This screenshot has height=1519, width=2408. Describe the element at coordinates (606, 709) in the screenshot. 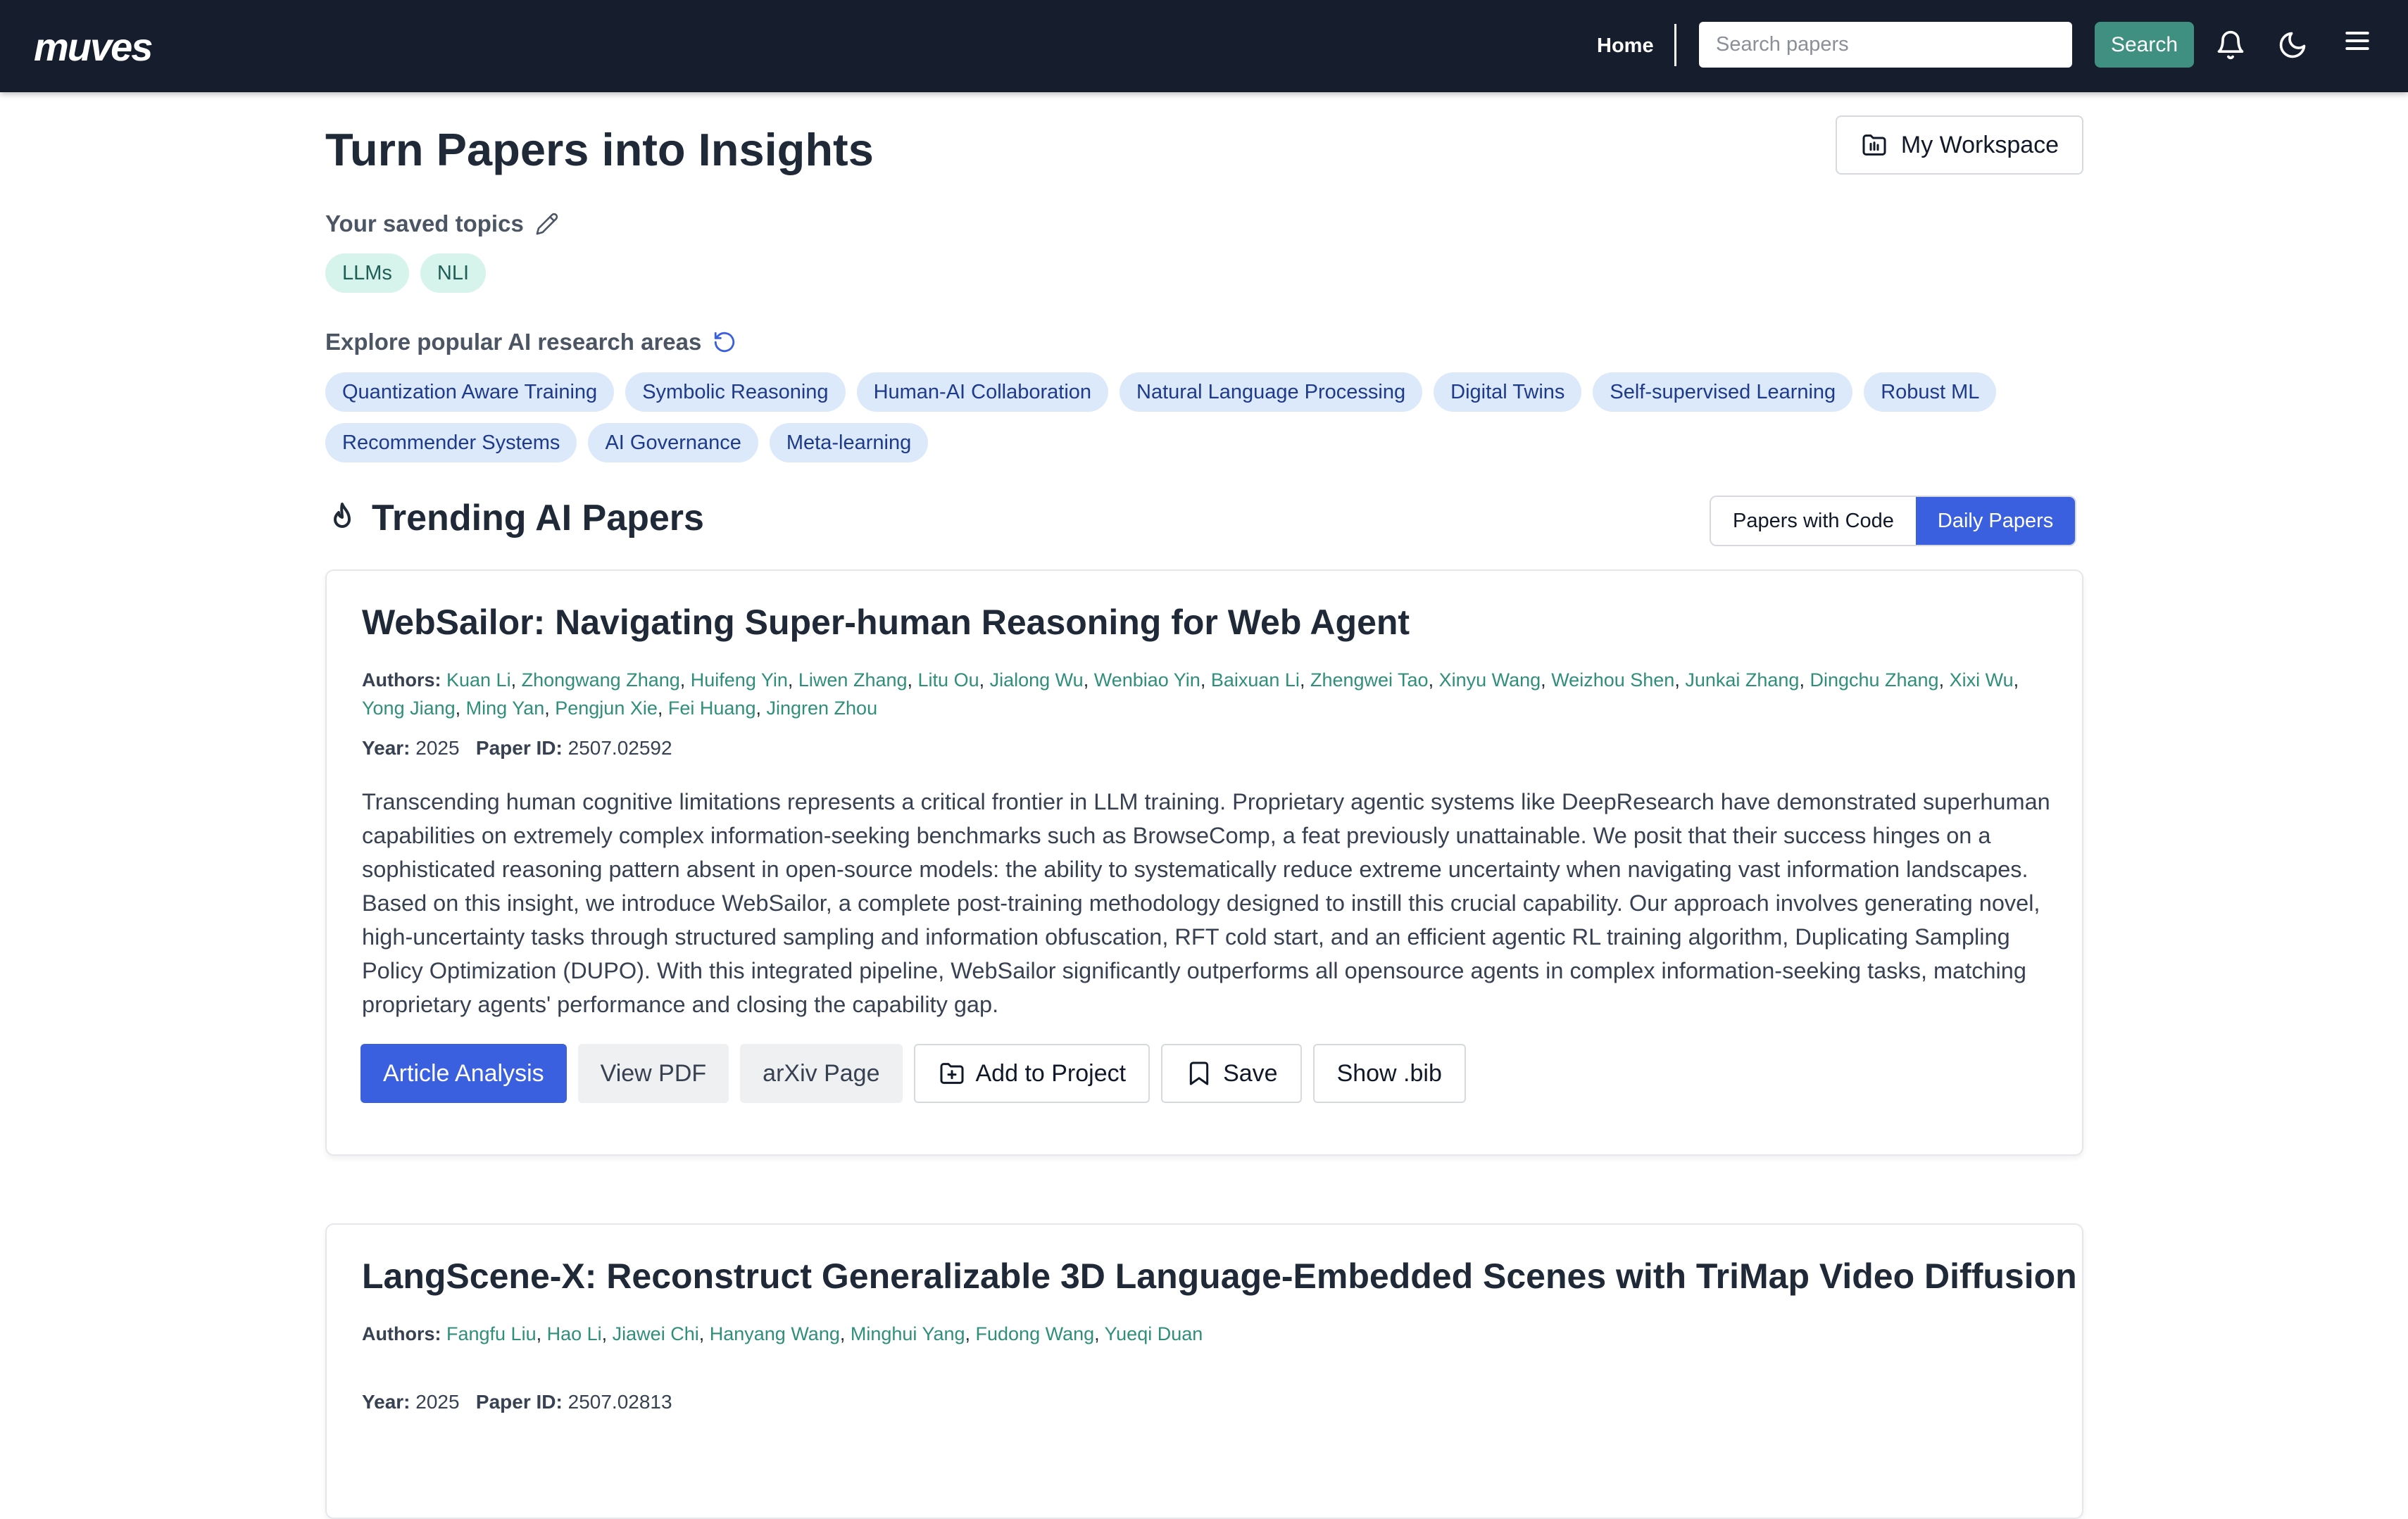

I see `author-link: Pengjun Xie` at that location.